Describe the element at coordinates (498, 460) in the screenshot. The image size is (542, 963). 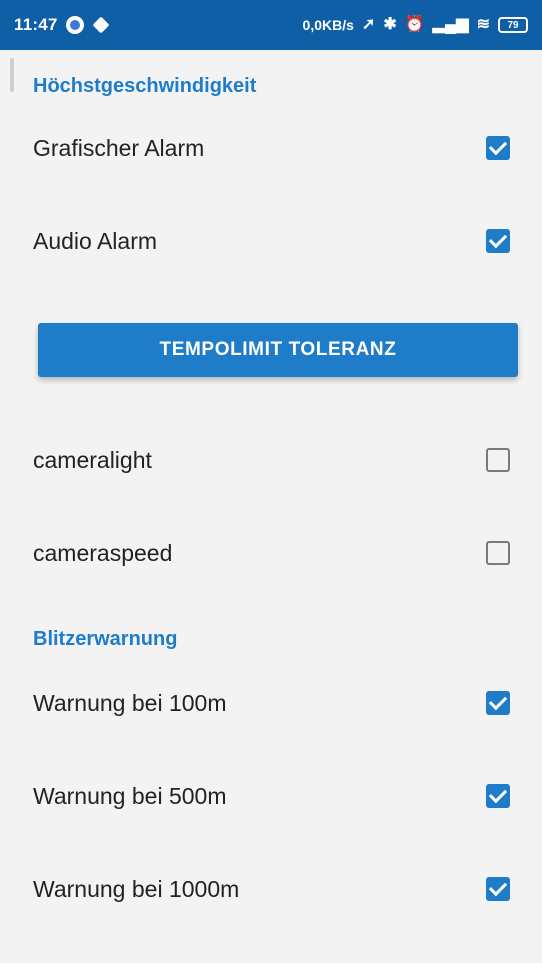
I see `cameralight-checkbox` at that location.